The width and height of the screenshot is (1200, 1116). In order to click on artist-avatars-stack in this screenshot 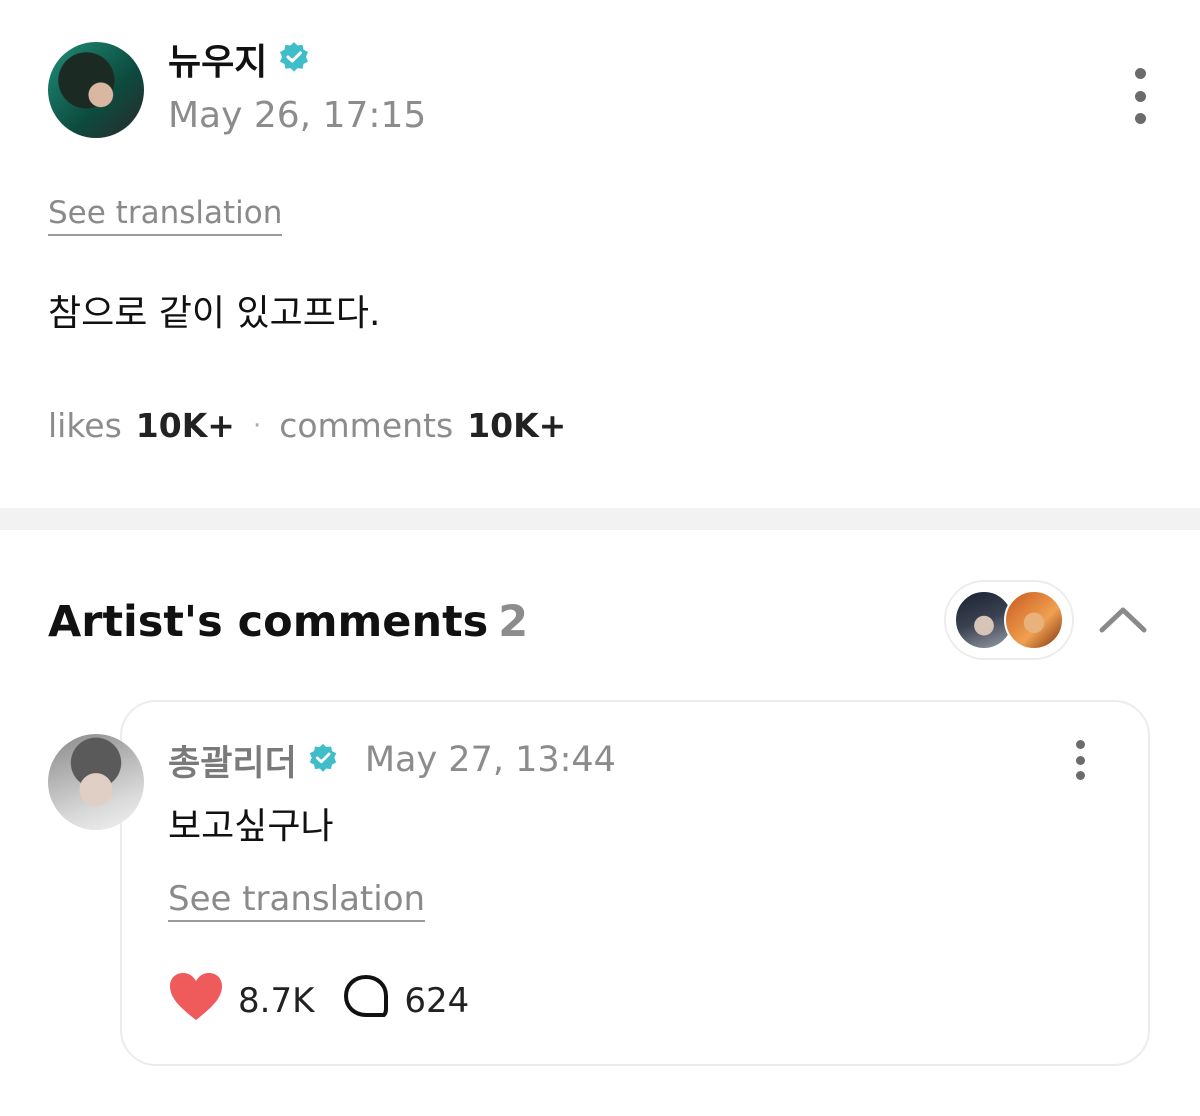, I will do `click(1009, 620)`.